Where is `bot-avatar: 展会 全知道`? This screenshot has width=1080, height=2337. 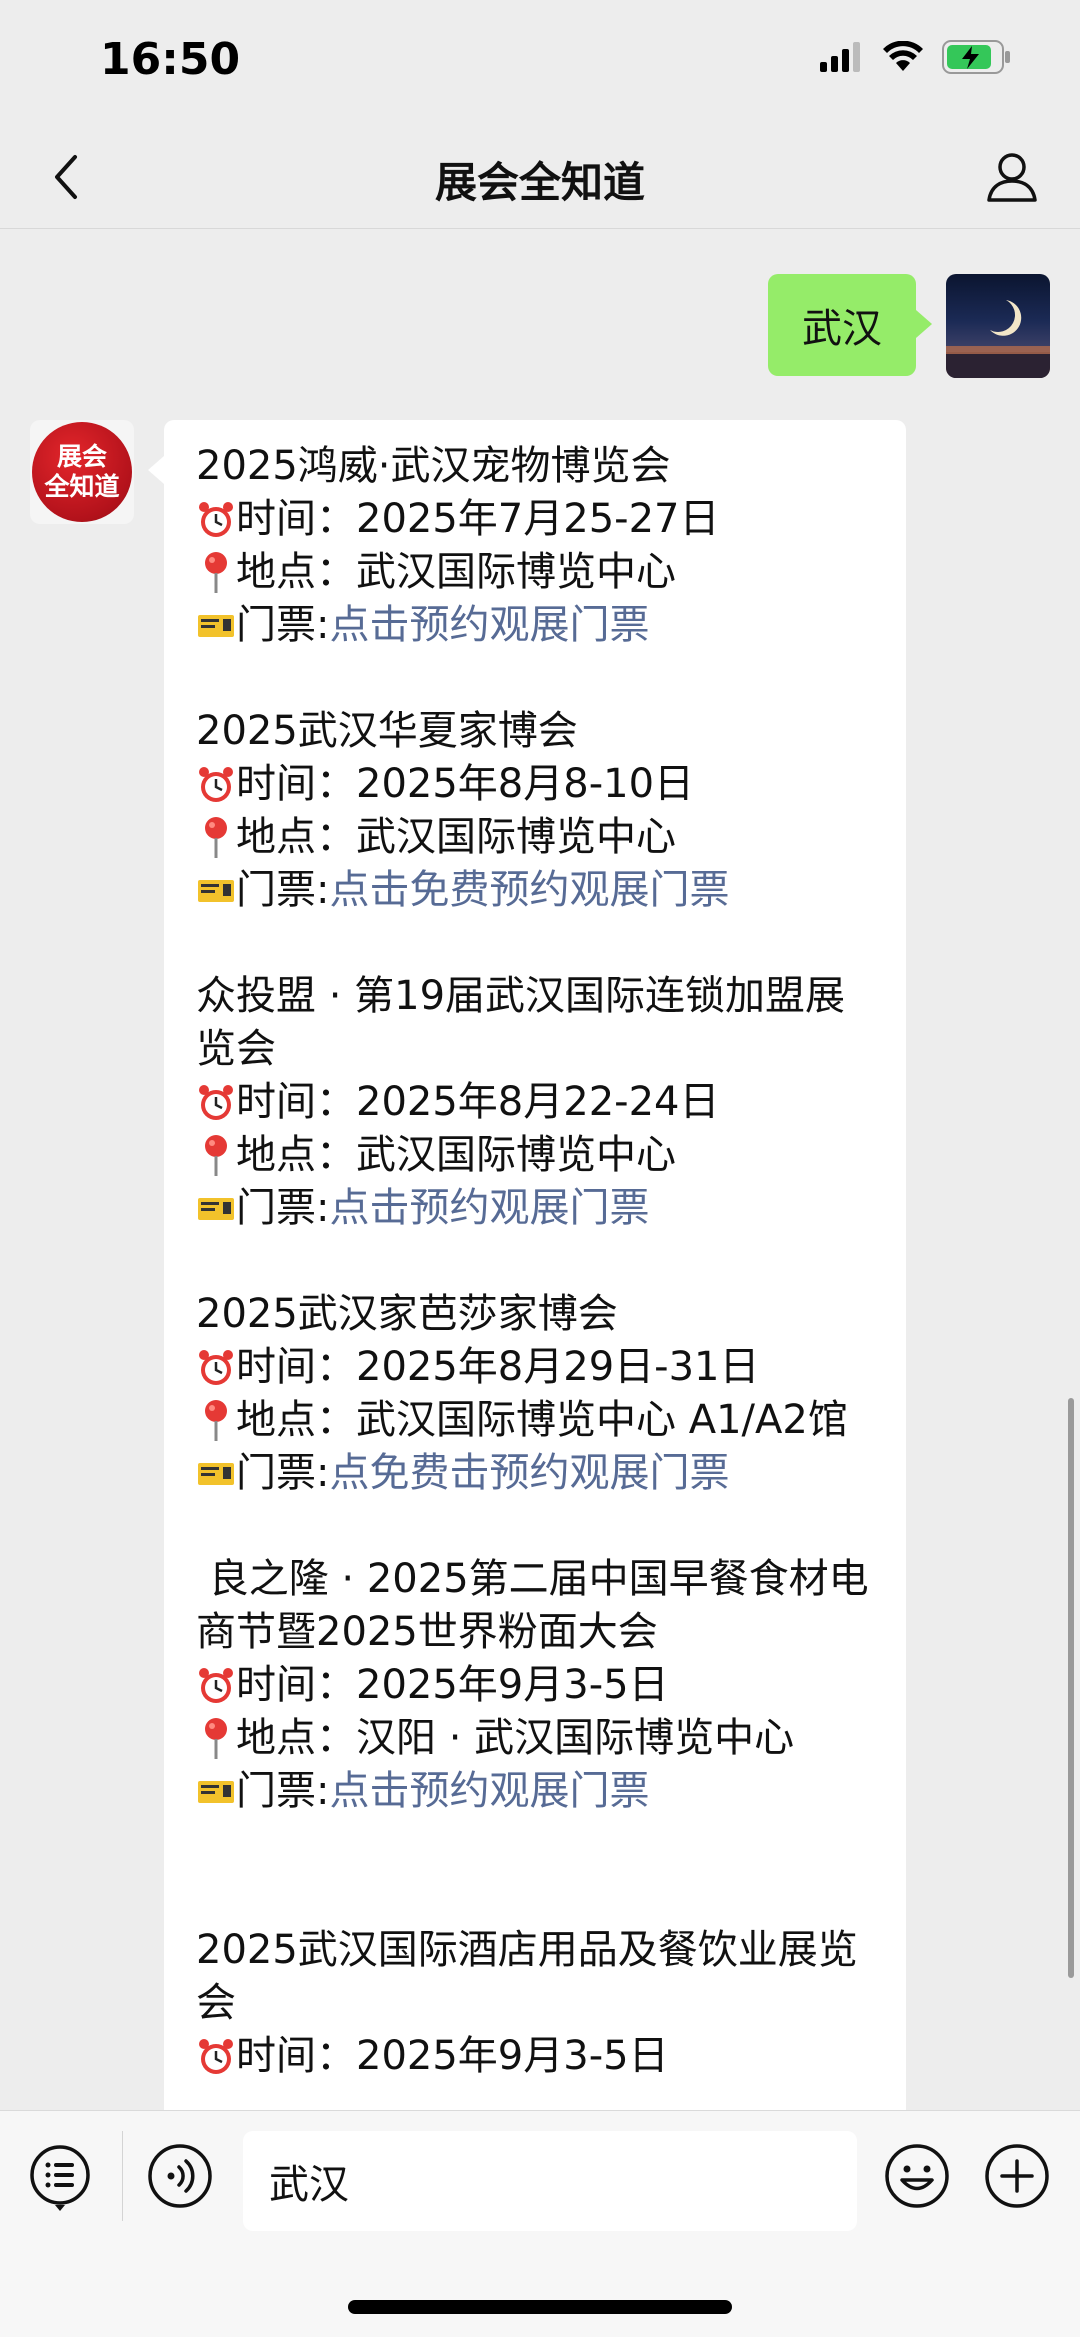
bot-avatar: 展会 全知道 is located at coordinates (82, 472).